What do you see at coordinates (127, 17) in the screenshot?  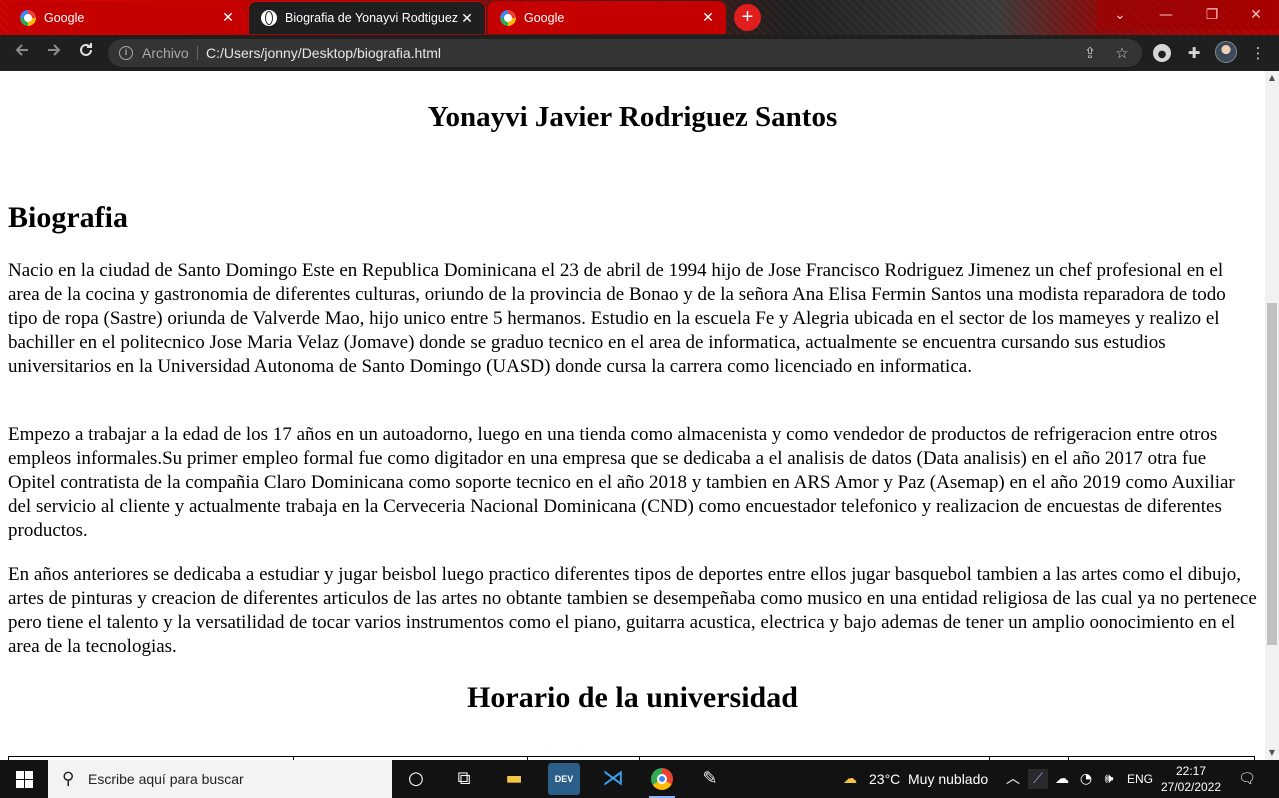 I see `tab-google-1: Google ✕` at bounding box center [127, 17].